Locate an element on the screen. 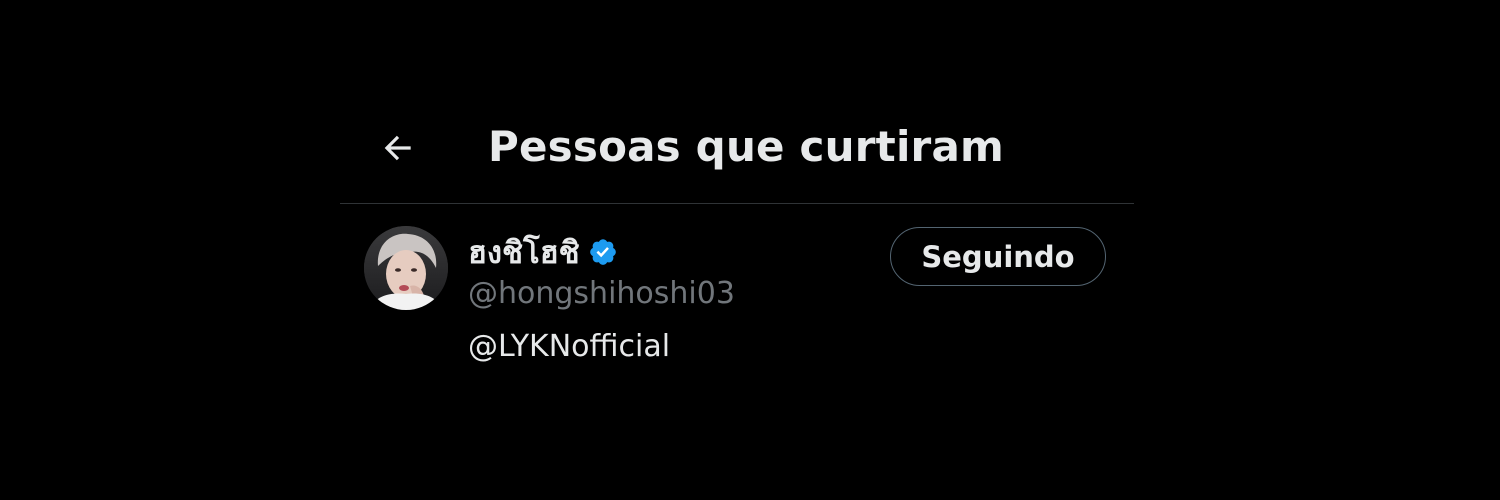 The width and height of the screenshot is (1500, 500). avatar-photo is located at coordinates (406, 268).